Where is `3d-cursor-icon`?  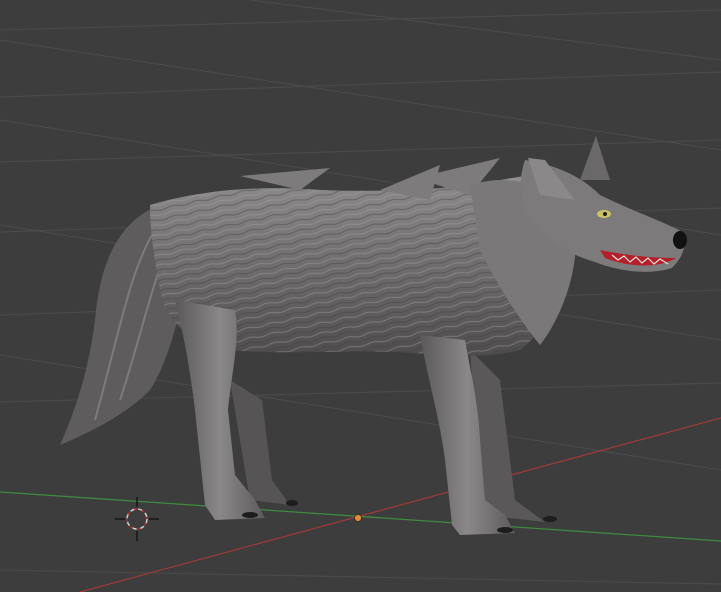
3d-cursor-icon is located at coordinates (137, 519).